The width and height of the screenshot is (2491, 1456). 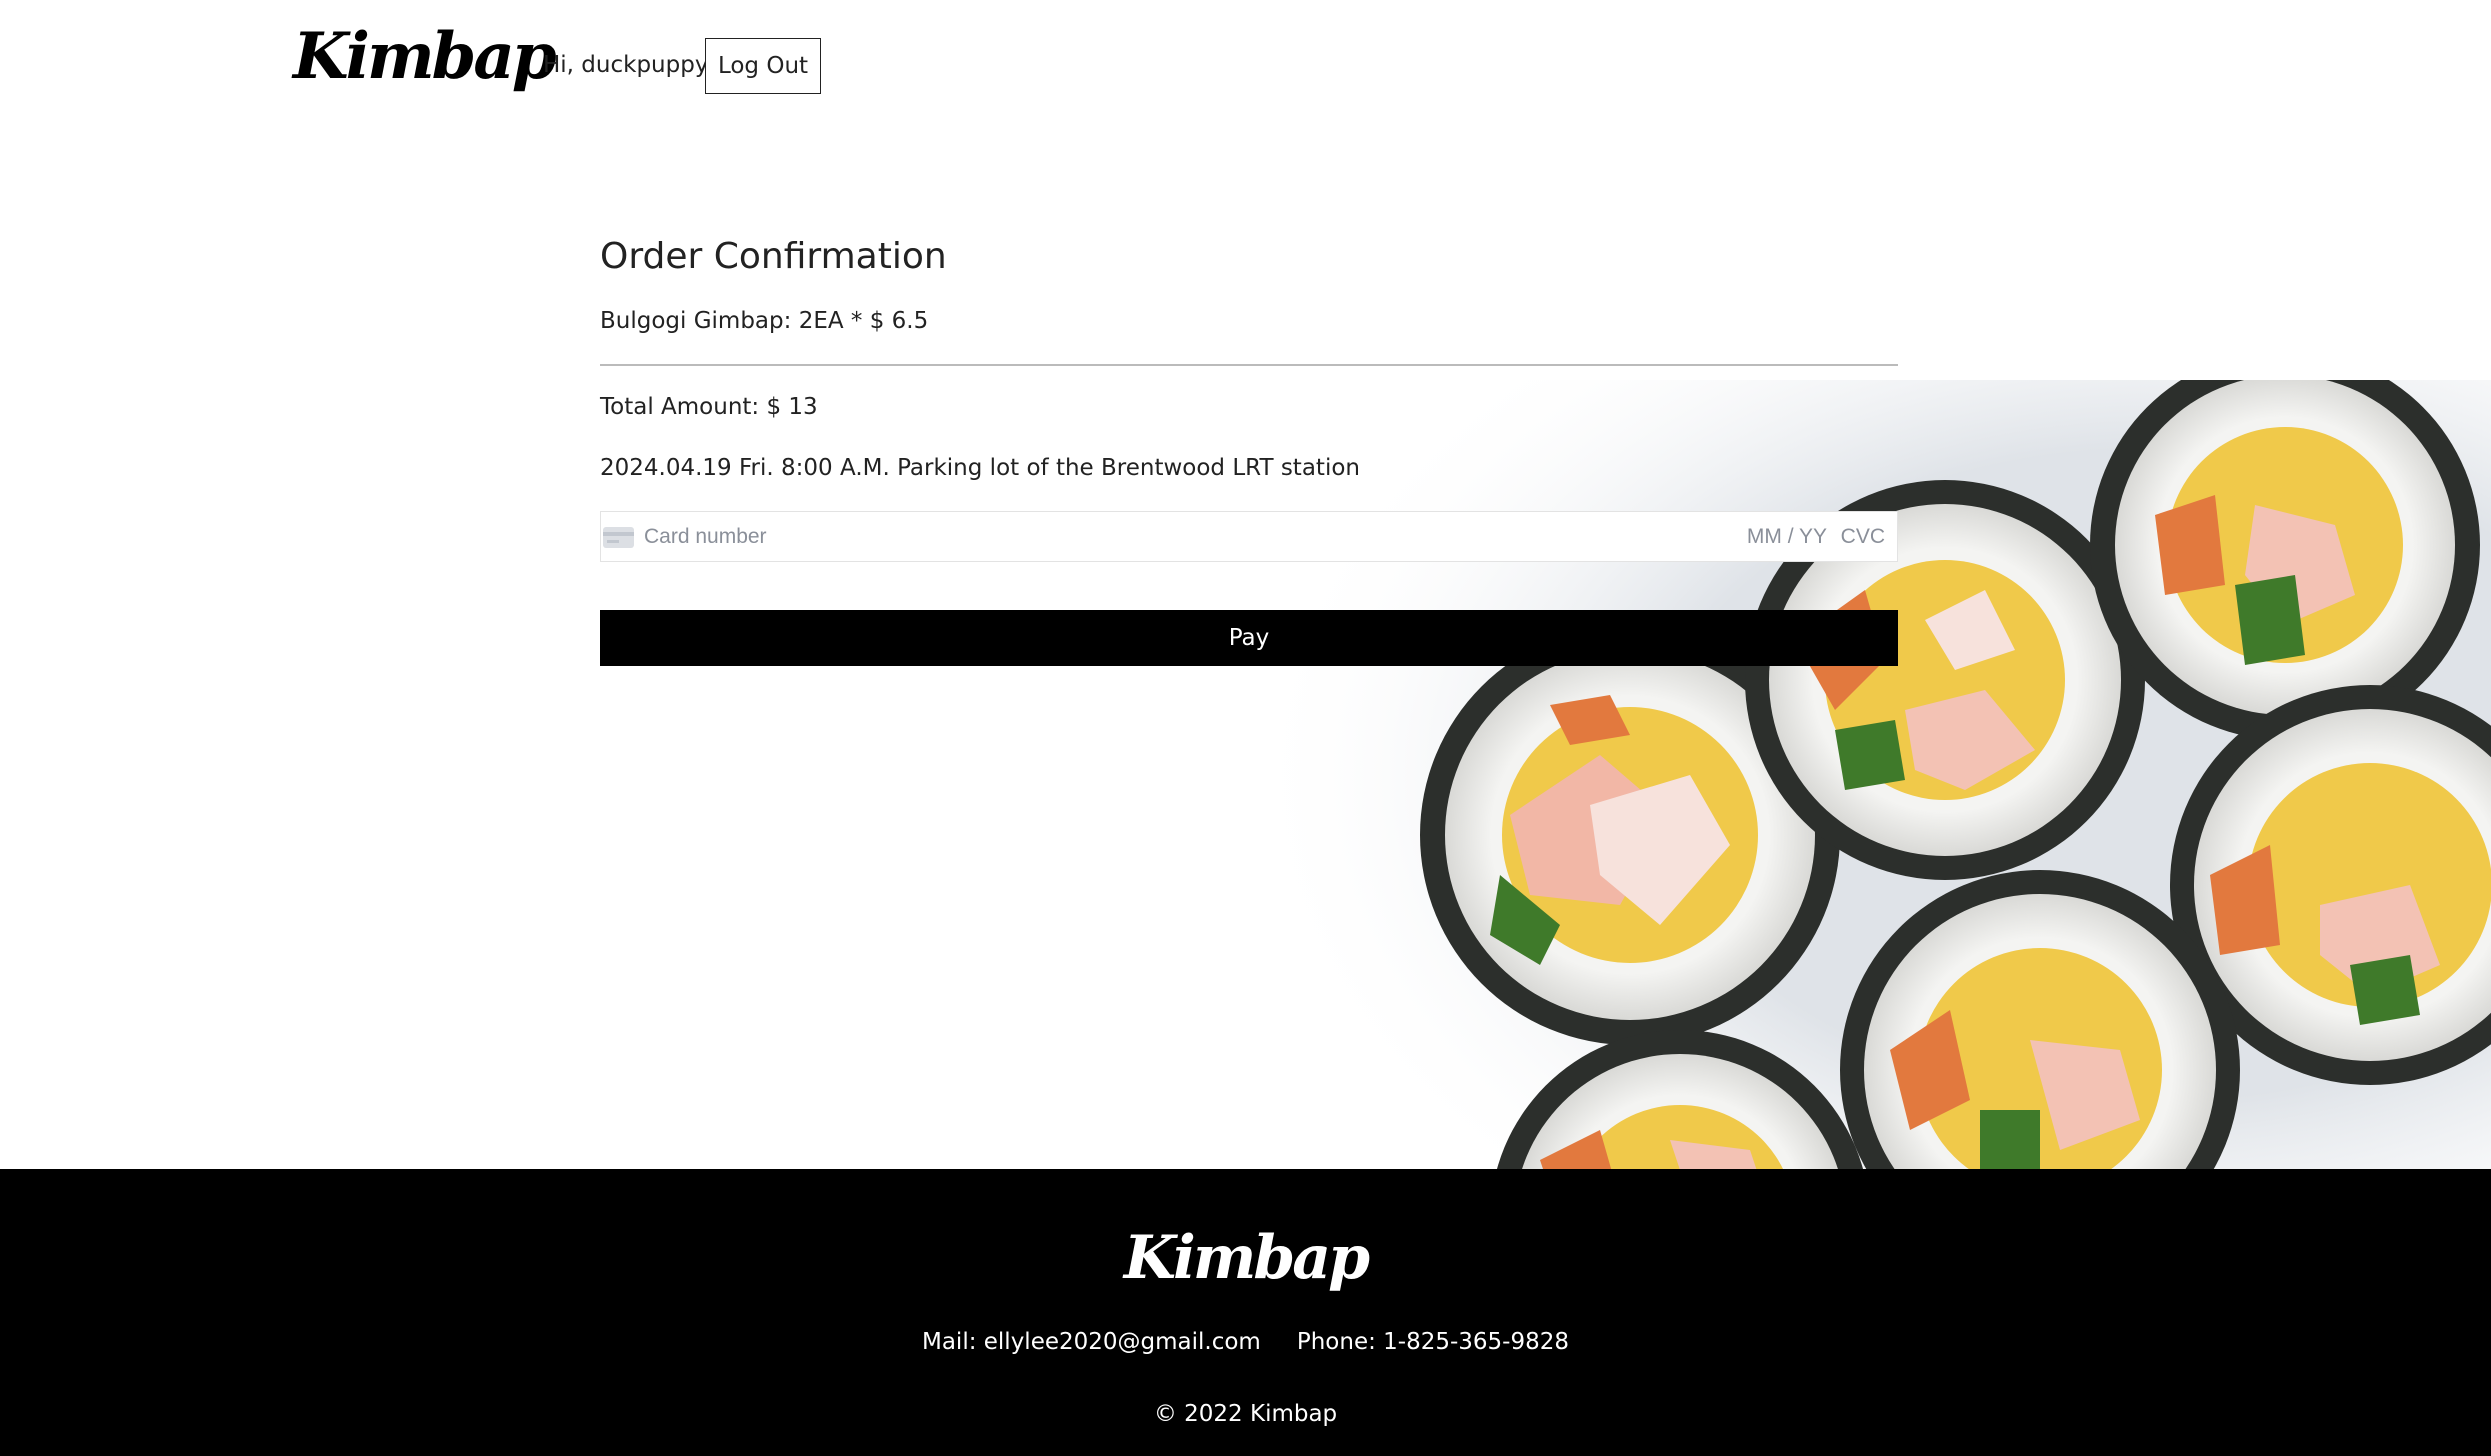 I want to click on footer-logo: Kimbap, so click(x=1246, y=1258).